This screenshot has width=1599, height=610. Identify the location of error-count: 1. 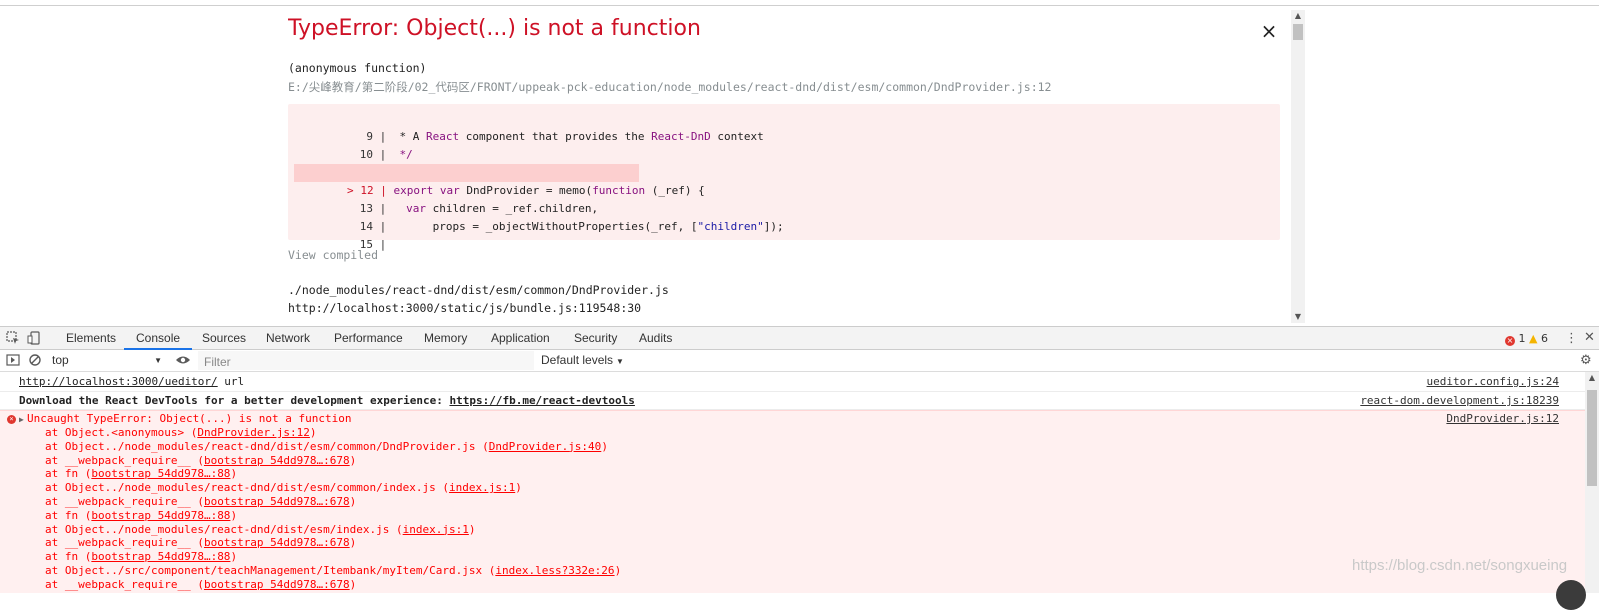
(1522, 338).